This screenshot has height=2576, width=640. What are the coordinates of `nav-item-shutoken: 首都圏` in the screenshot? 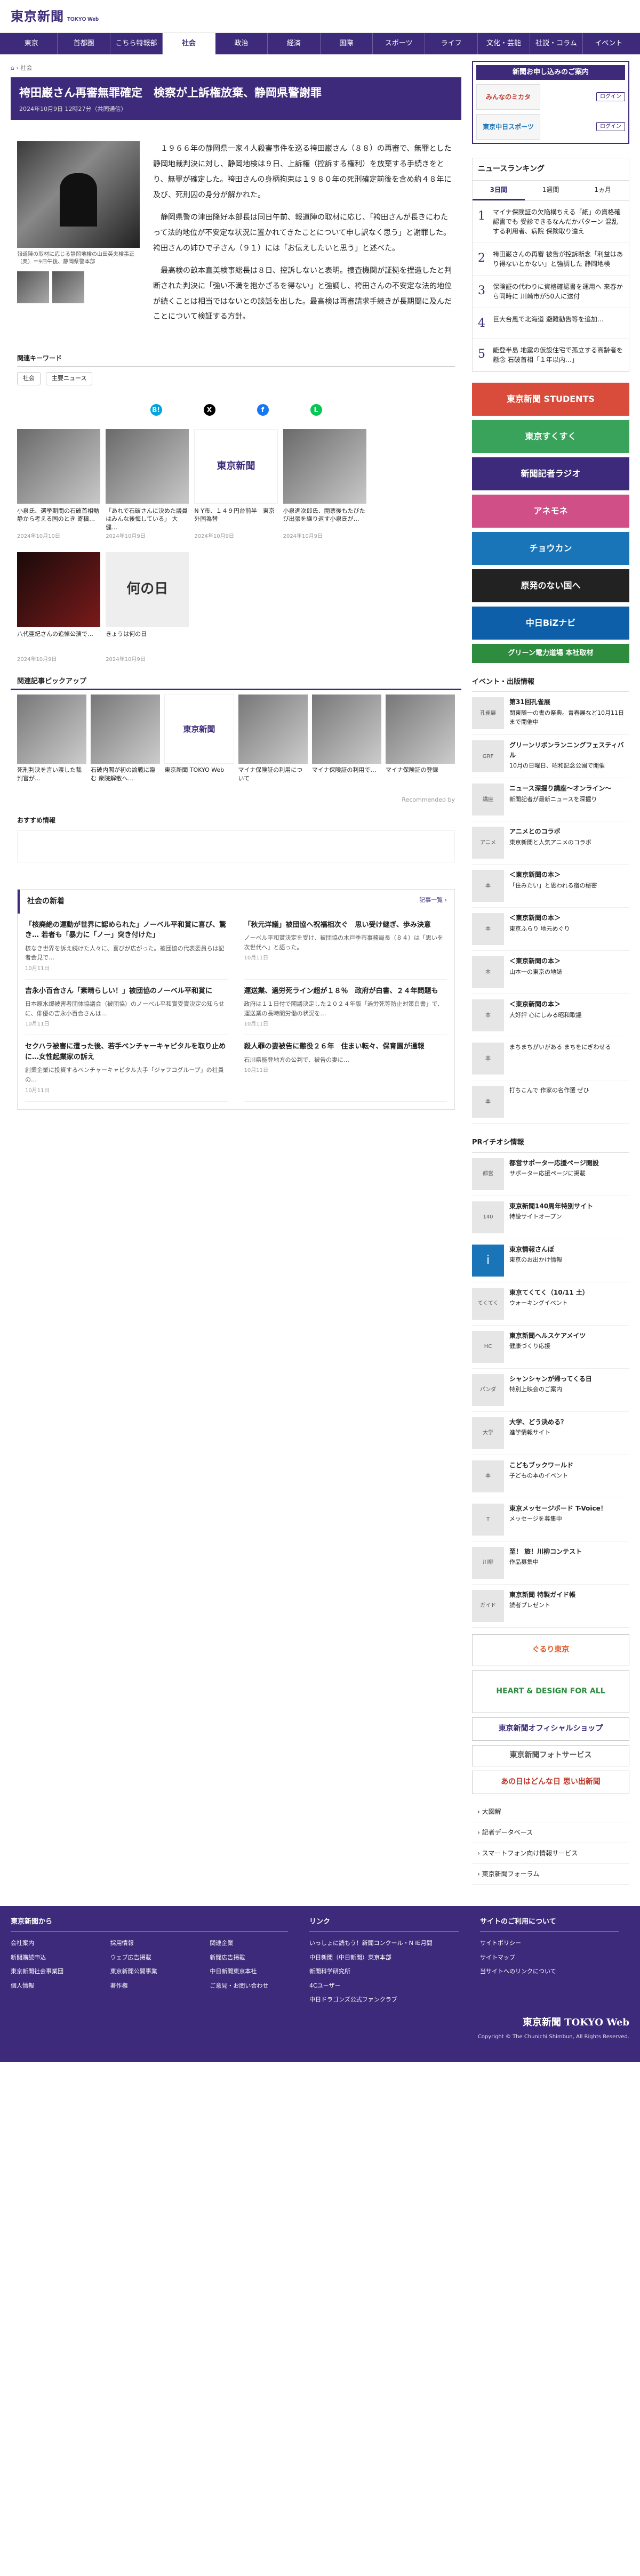 It's located at (84, 43).